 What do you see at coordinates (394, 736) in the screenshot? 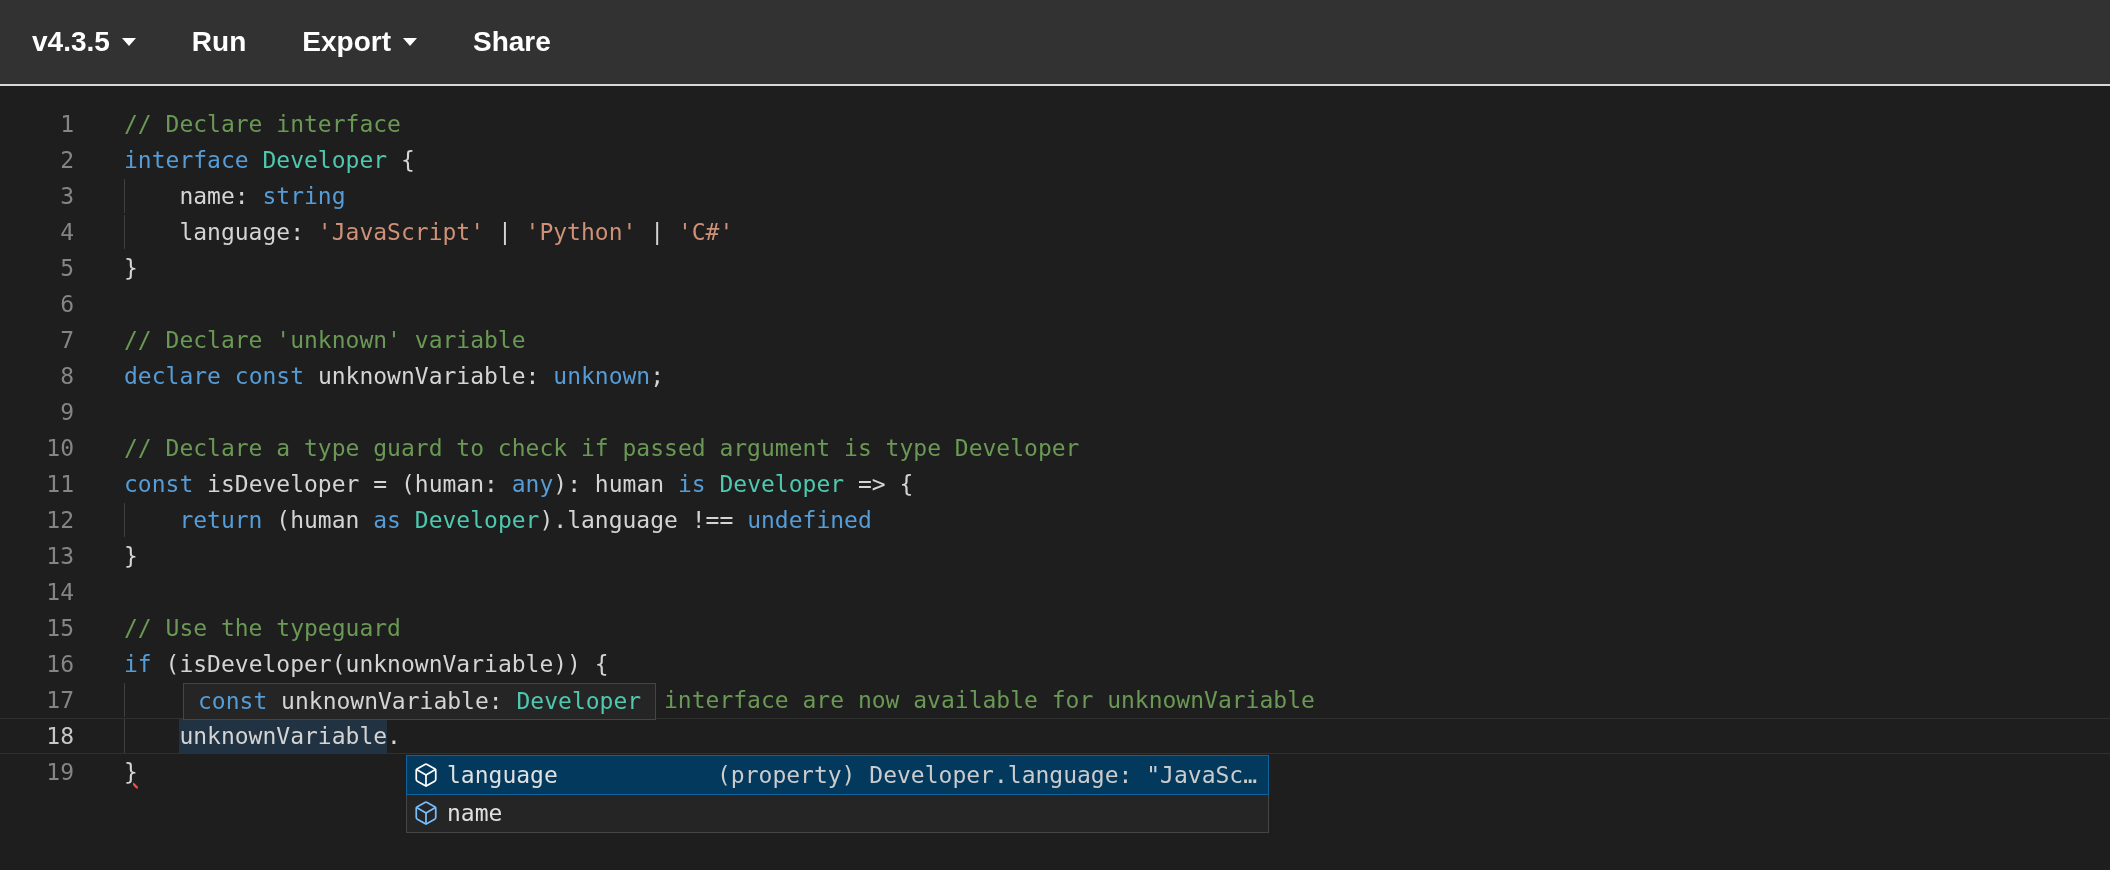
I see `code-token: .` at bounding box center [394, 736].